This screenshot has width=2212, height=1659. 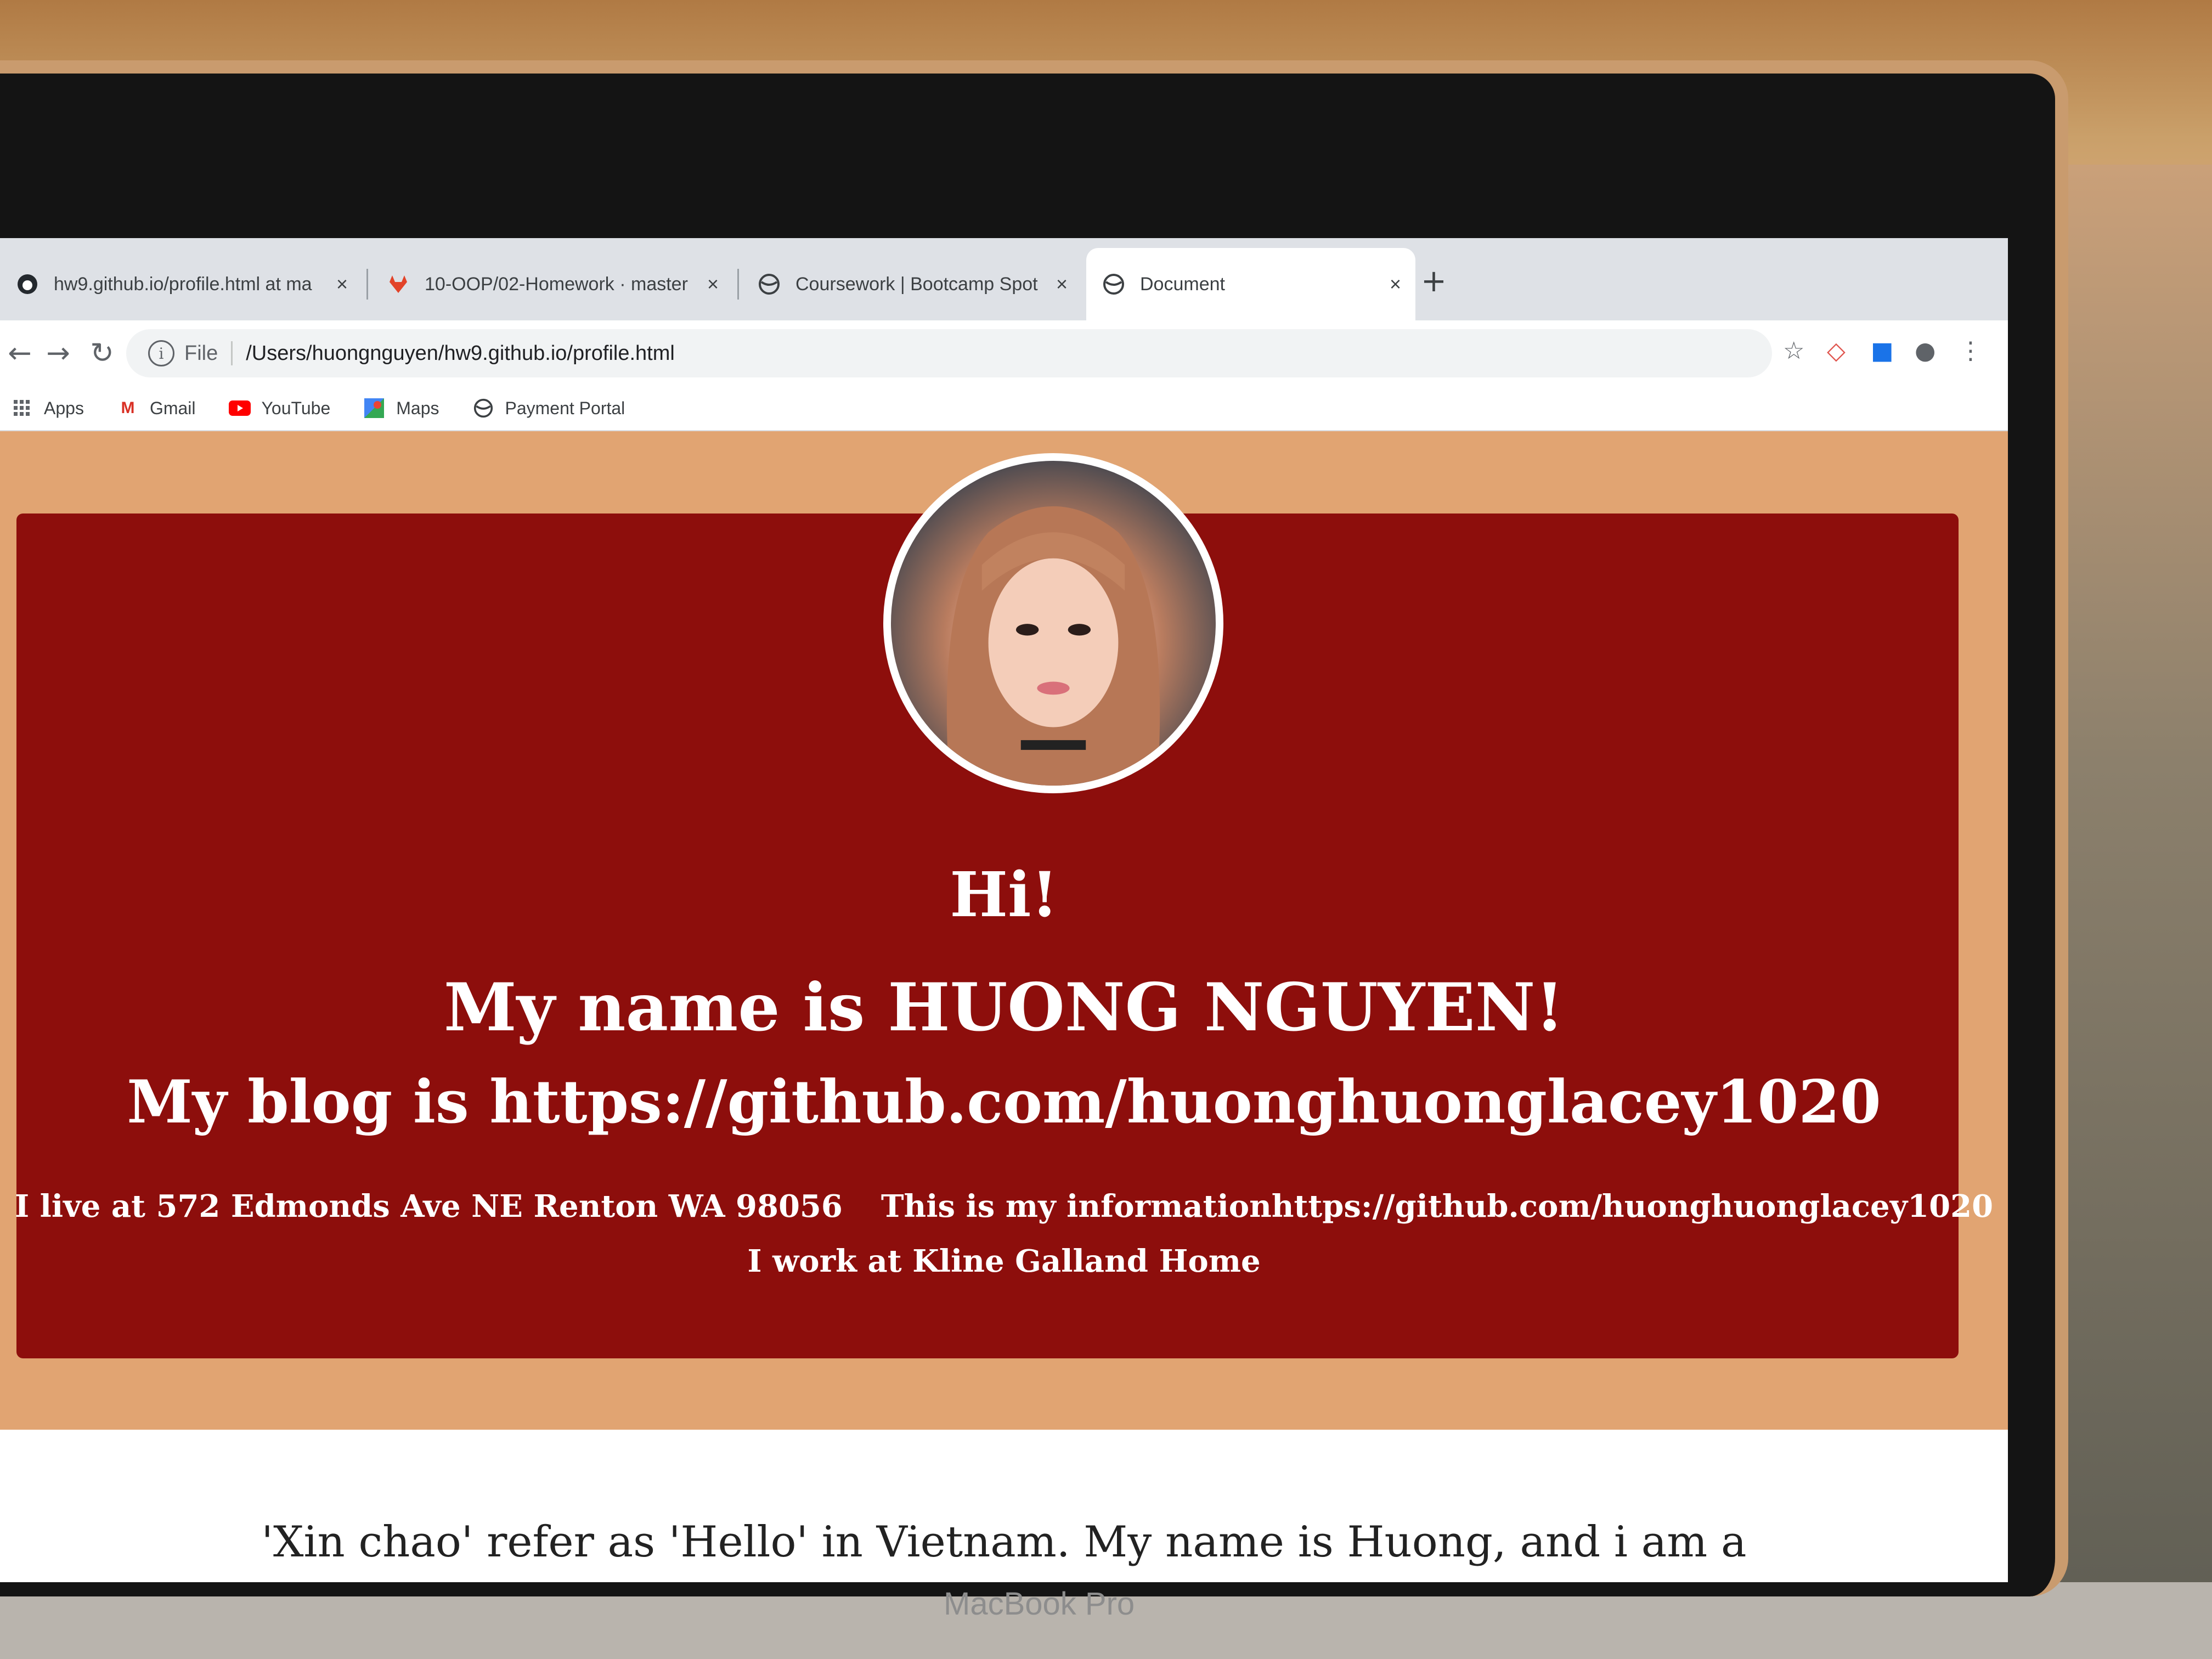 What do you see at coordinates (102, 353) in the screenshot?
I see `reload-icon: ↻` at bounding box center [102, 353].